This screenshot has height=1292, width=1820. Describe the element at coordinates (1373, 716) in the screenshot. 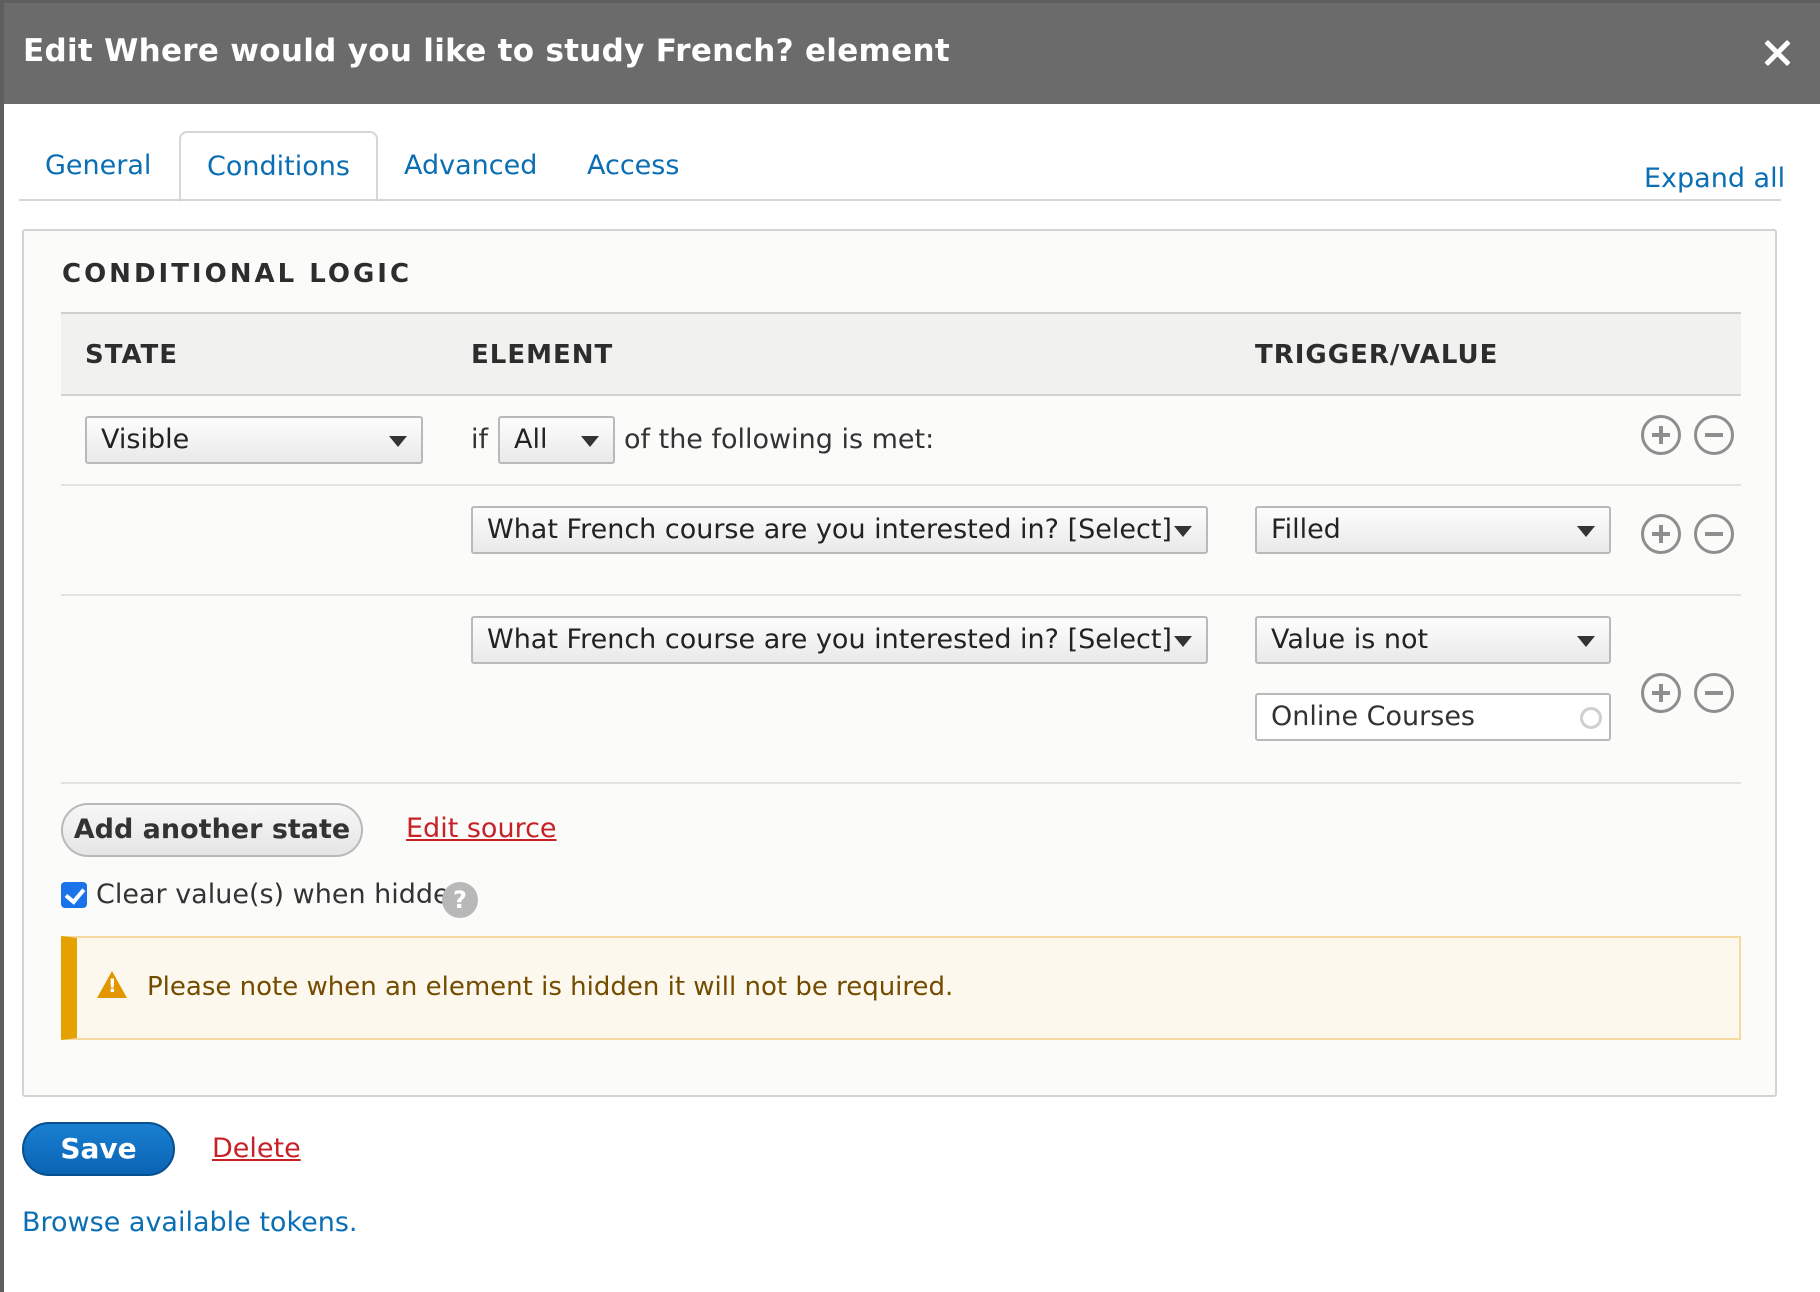

I see `condition-value-text: Online Courses` at that location.